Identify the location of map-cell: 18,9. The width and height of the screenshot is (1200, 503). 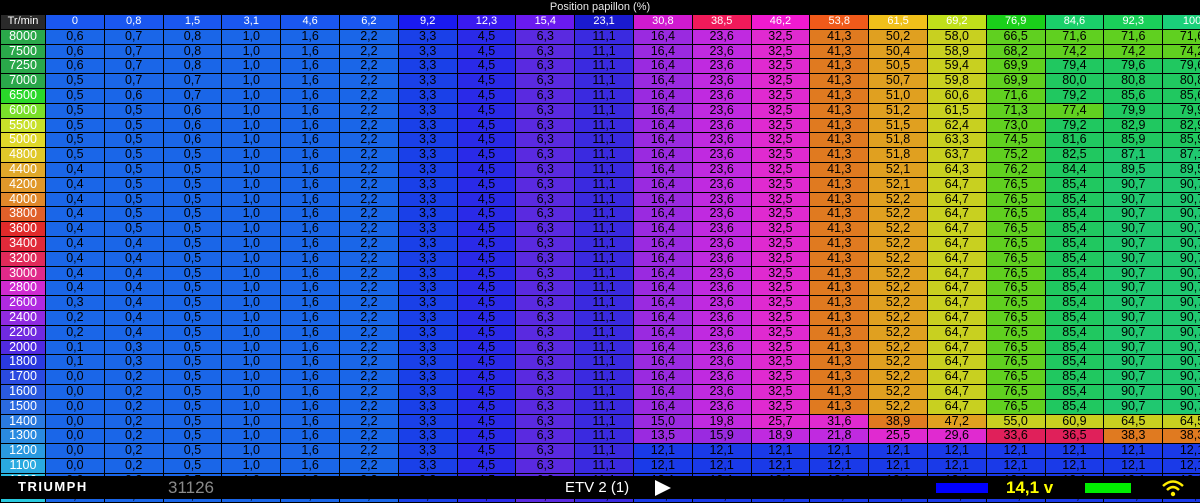
(780, 436).